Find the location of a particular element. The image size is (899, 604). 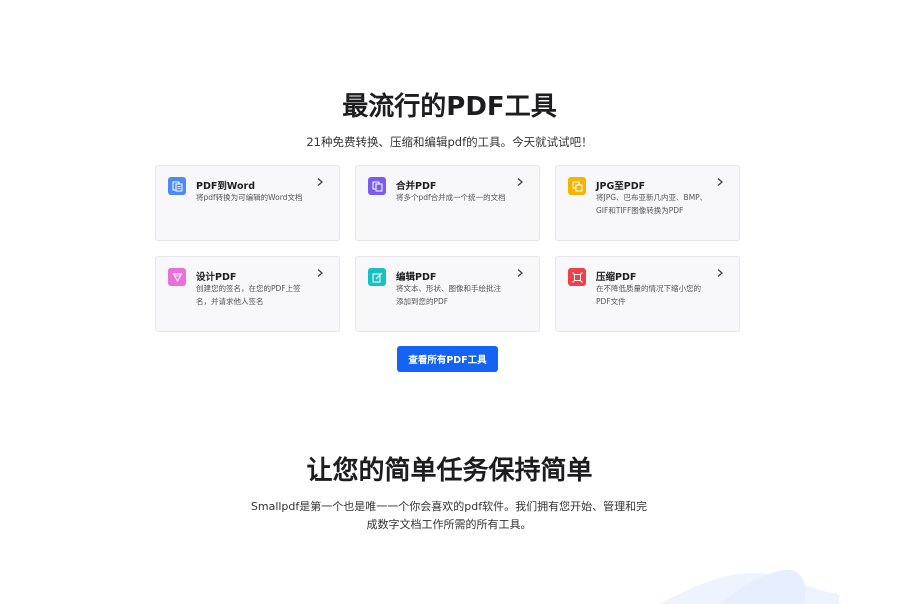

tool-card-pdf-to-word: PDF到Word 将pdf转换为可编辑的Word文档 is located at coordinates (247, 203).